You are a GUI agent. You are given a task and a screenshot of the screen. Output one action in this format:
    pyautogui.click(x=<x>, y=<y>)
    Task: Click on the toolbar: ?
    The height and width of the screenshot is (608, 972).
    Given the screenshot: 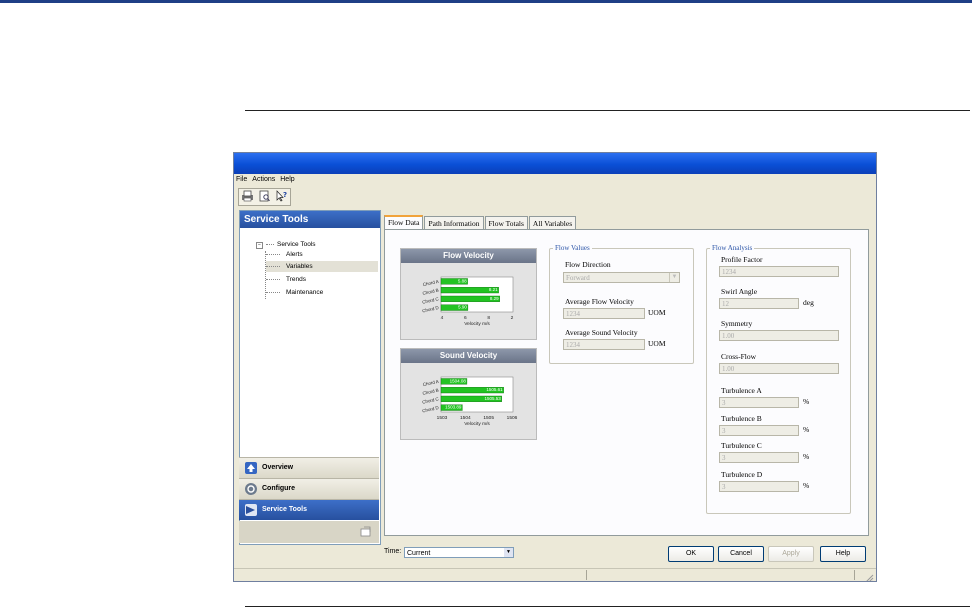 What is the action you would take?
    pyautogui.click(x=264, y=197)
    